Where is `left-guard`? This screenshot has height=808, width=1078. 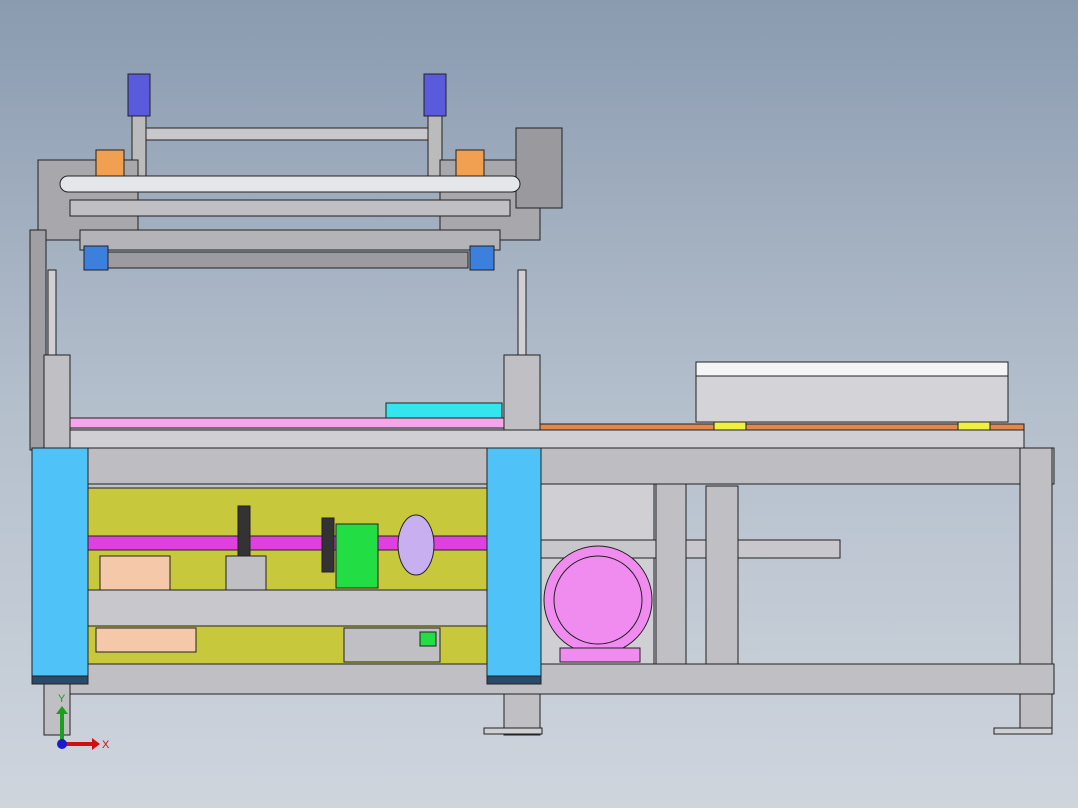
left-guard is located at coordinates (60, 562).